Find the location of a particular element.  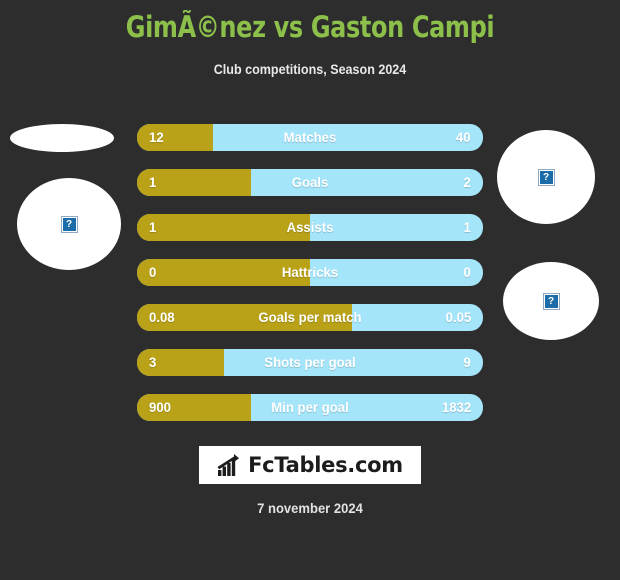

stat-bar-row: 3 Shots per goal 9 is located at coordinates (310, 362).